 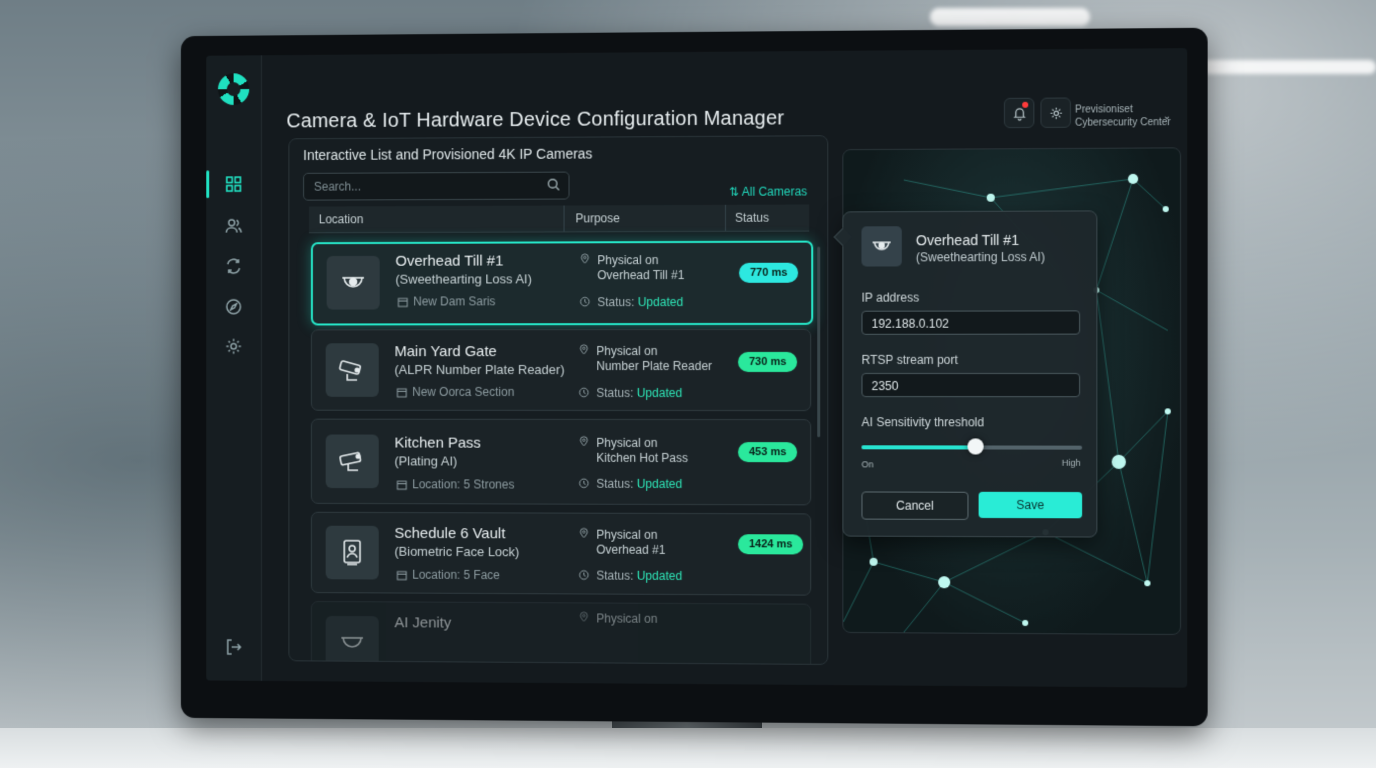 I want to click on slider-handle, so click(x=976, y=446).